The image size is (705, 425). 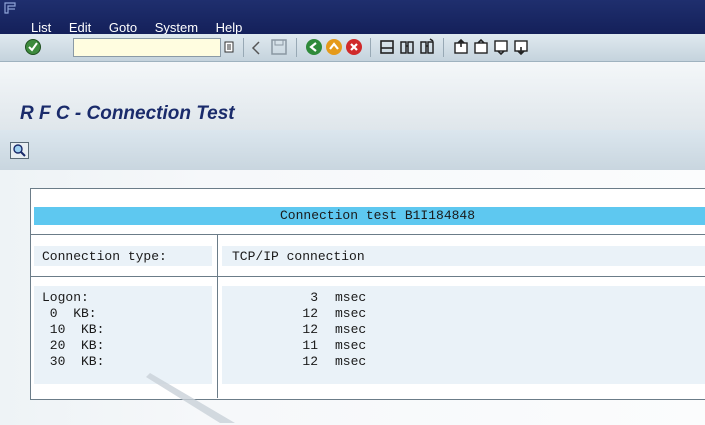 I want to click on back-arrow-icon, so click(x=256, y=48).